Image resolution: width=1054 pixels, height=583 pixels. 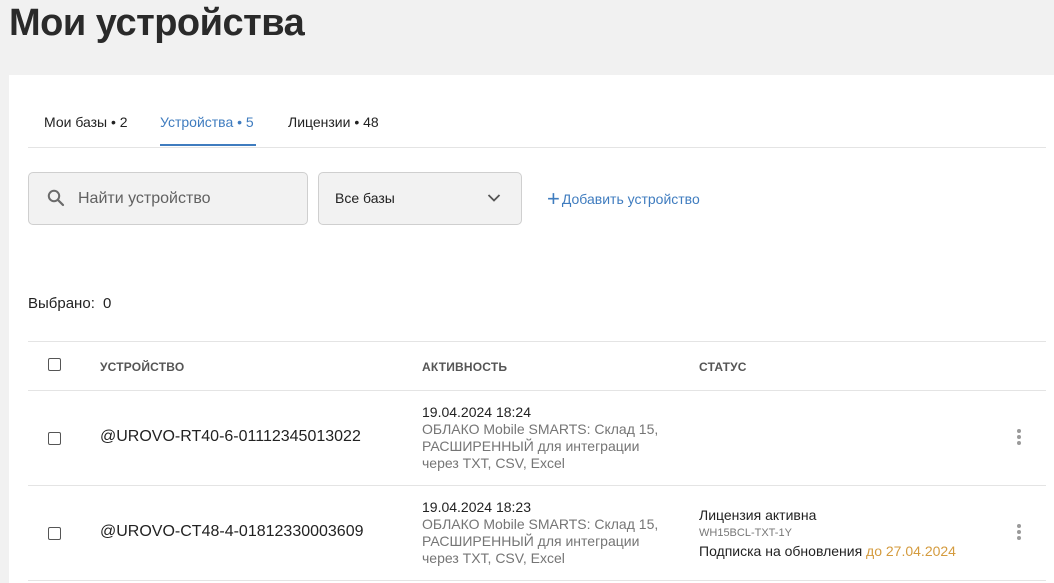 What do you see at coordinates (188, 199) in the screenshot?
I see `search-input` at bounding box center [188, 199].